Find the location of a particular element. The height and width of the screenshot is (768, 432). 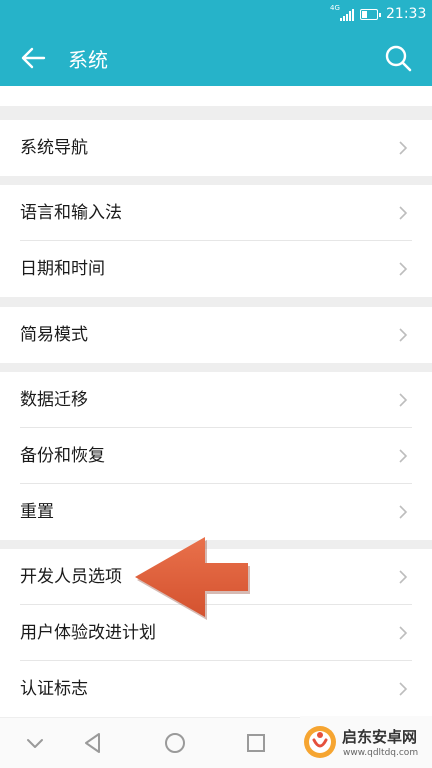

settings-item-system-navigation: 系统导航 is located at coordinates (216, 148).